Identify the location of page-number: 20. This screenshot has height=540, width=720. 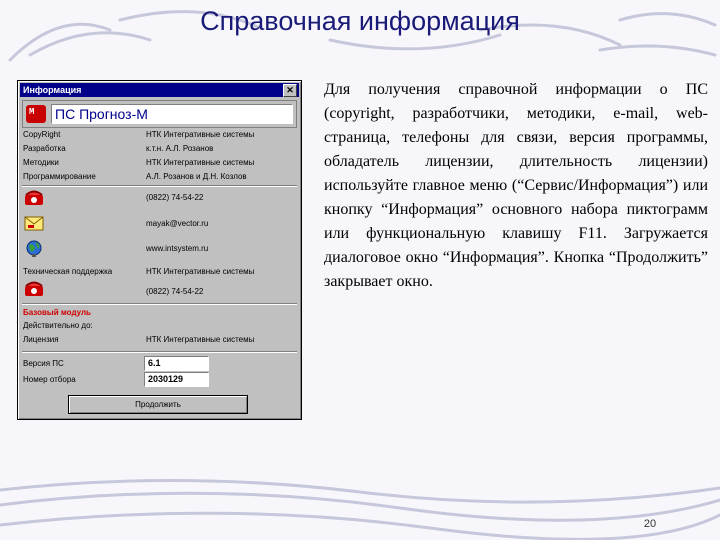
(650, 524).